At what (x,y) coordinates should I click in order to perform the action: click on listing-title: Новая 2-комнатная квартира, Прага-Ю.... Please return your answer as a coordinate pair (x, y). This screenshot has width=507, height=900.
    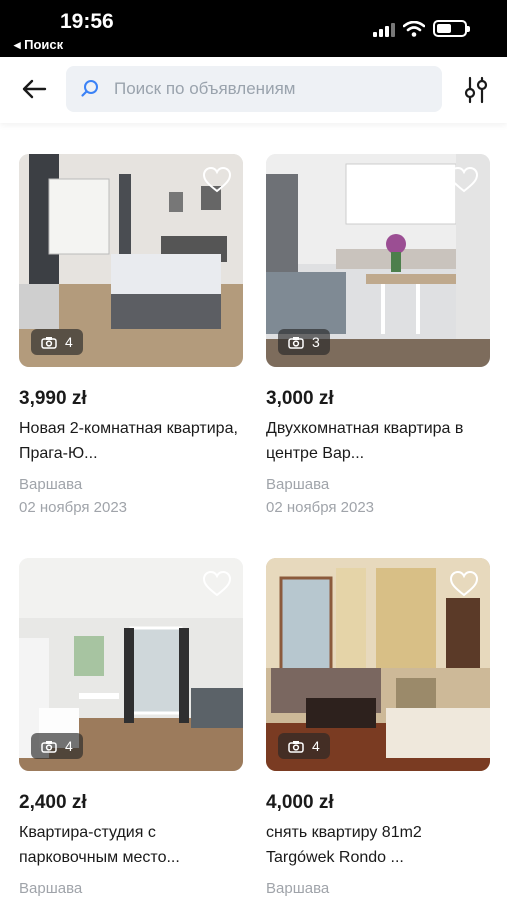
    Looking at the image, I should click on (131, 441).